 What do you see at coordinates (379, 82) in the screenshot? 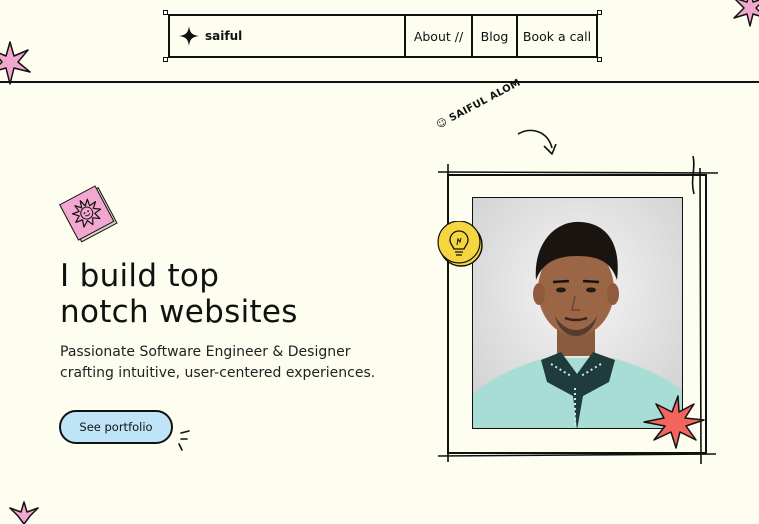
I see `header-divider` at bounding box center [379, 82].